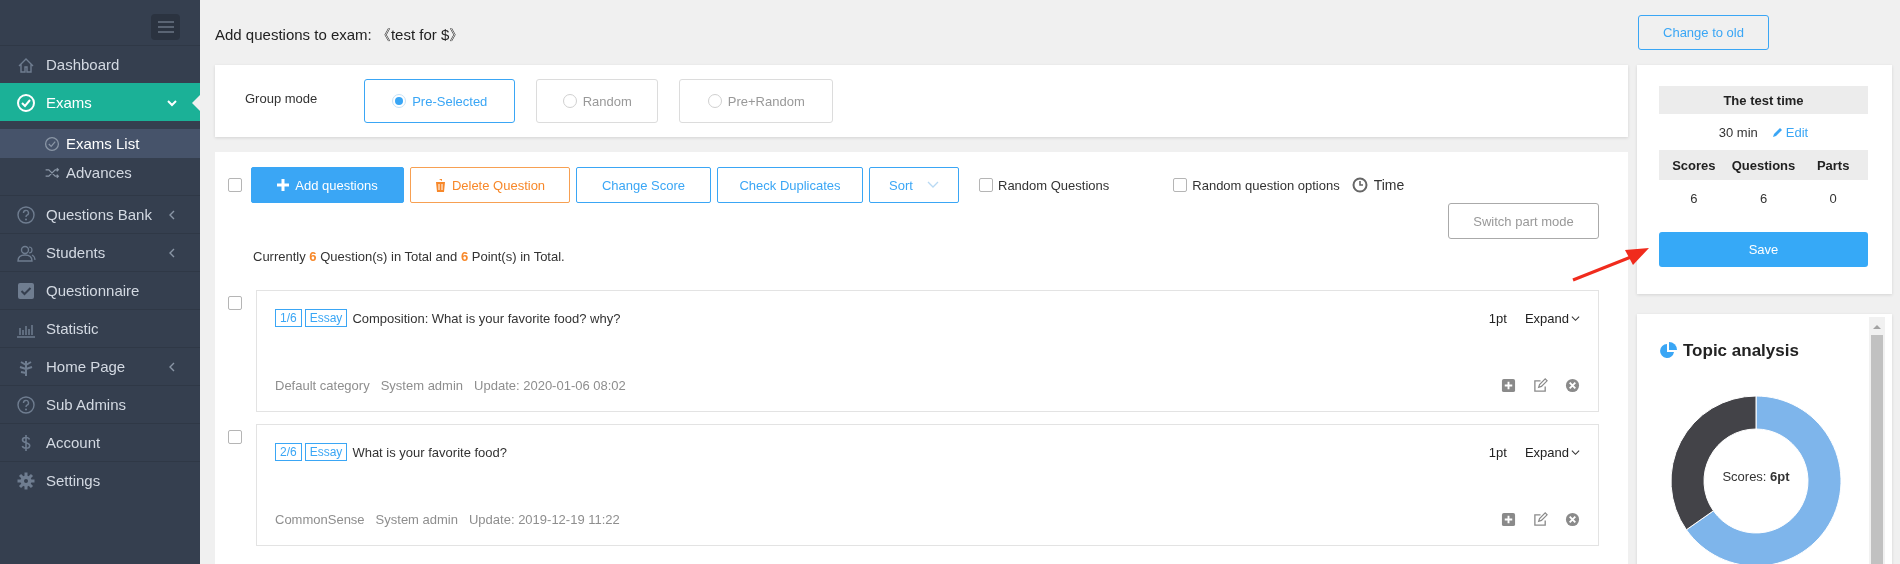  I want to click on question-category: CommonSense, so click(320, 519).